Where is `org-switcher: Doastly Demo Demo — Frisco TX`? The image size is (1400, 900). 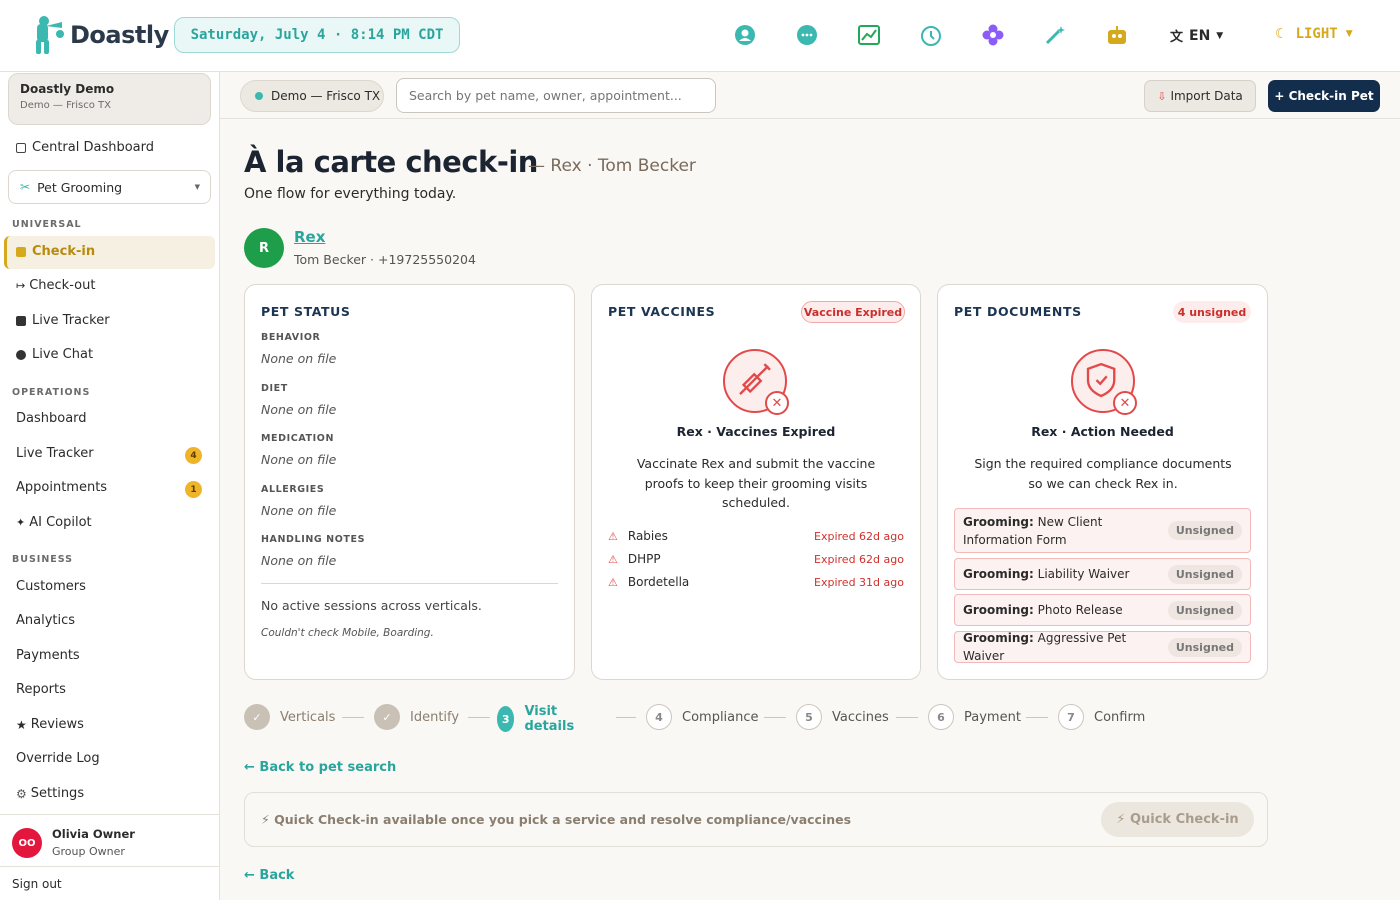
org-switcher: Doastly Demo Demo — Frisco TX is located at coordinates (109, 99).